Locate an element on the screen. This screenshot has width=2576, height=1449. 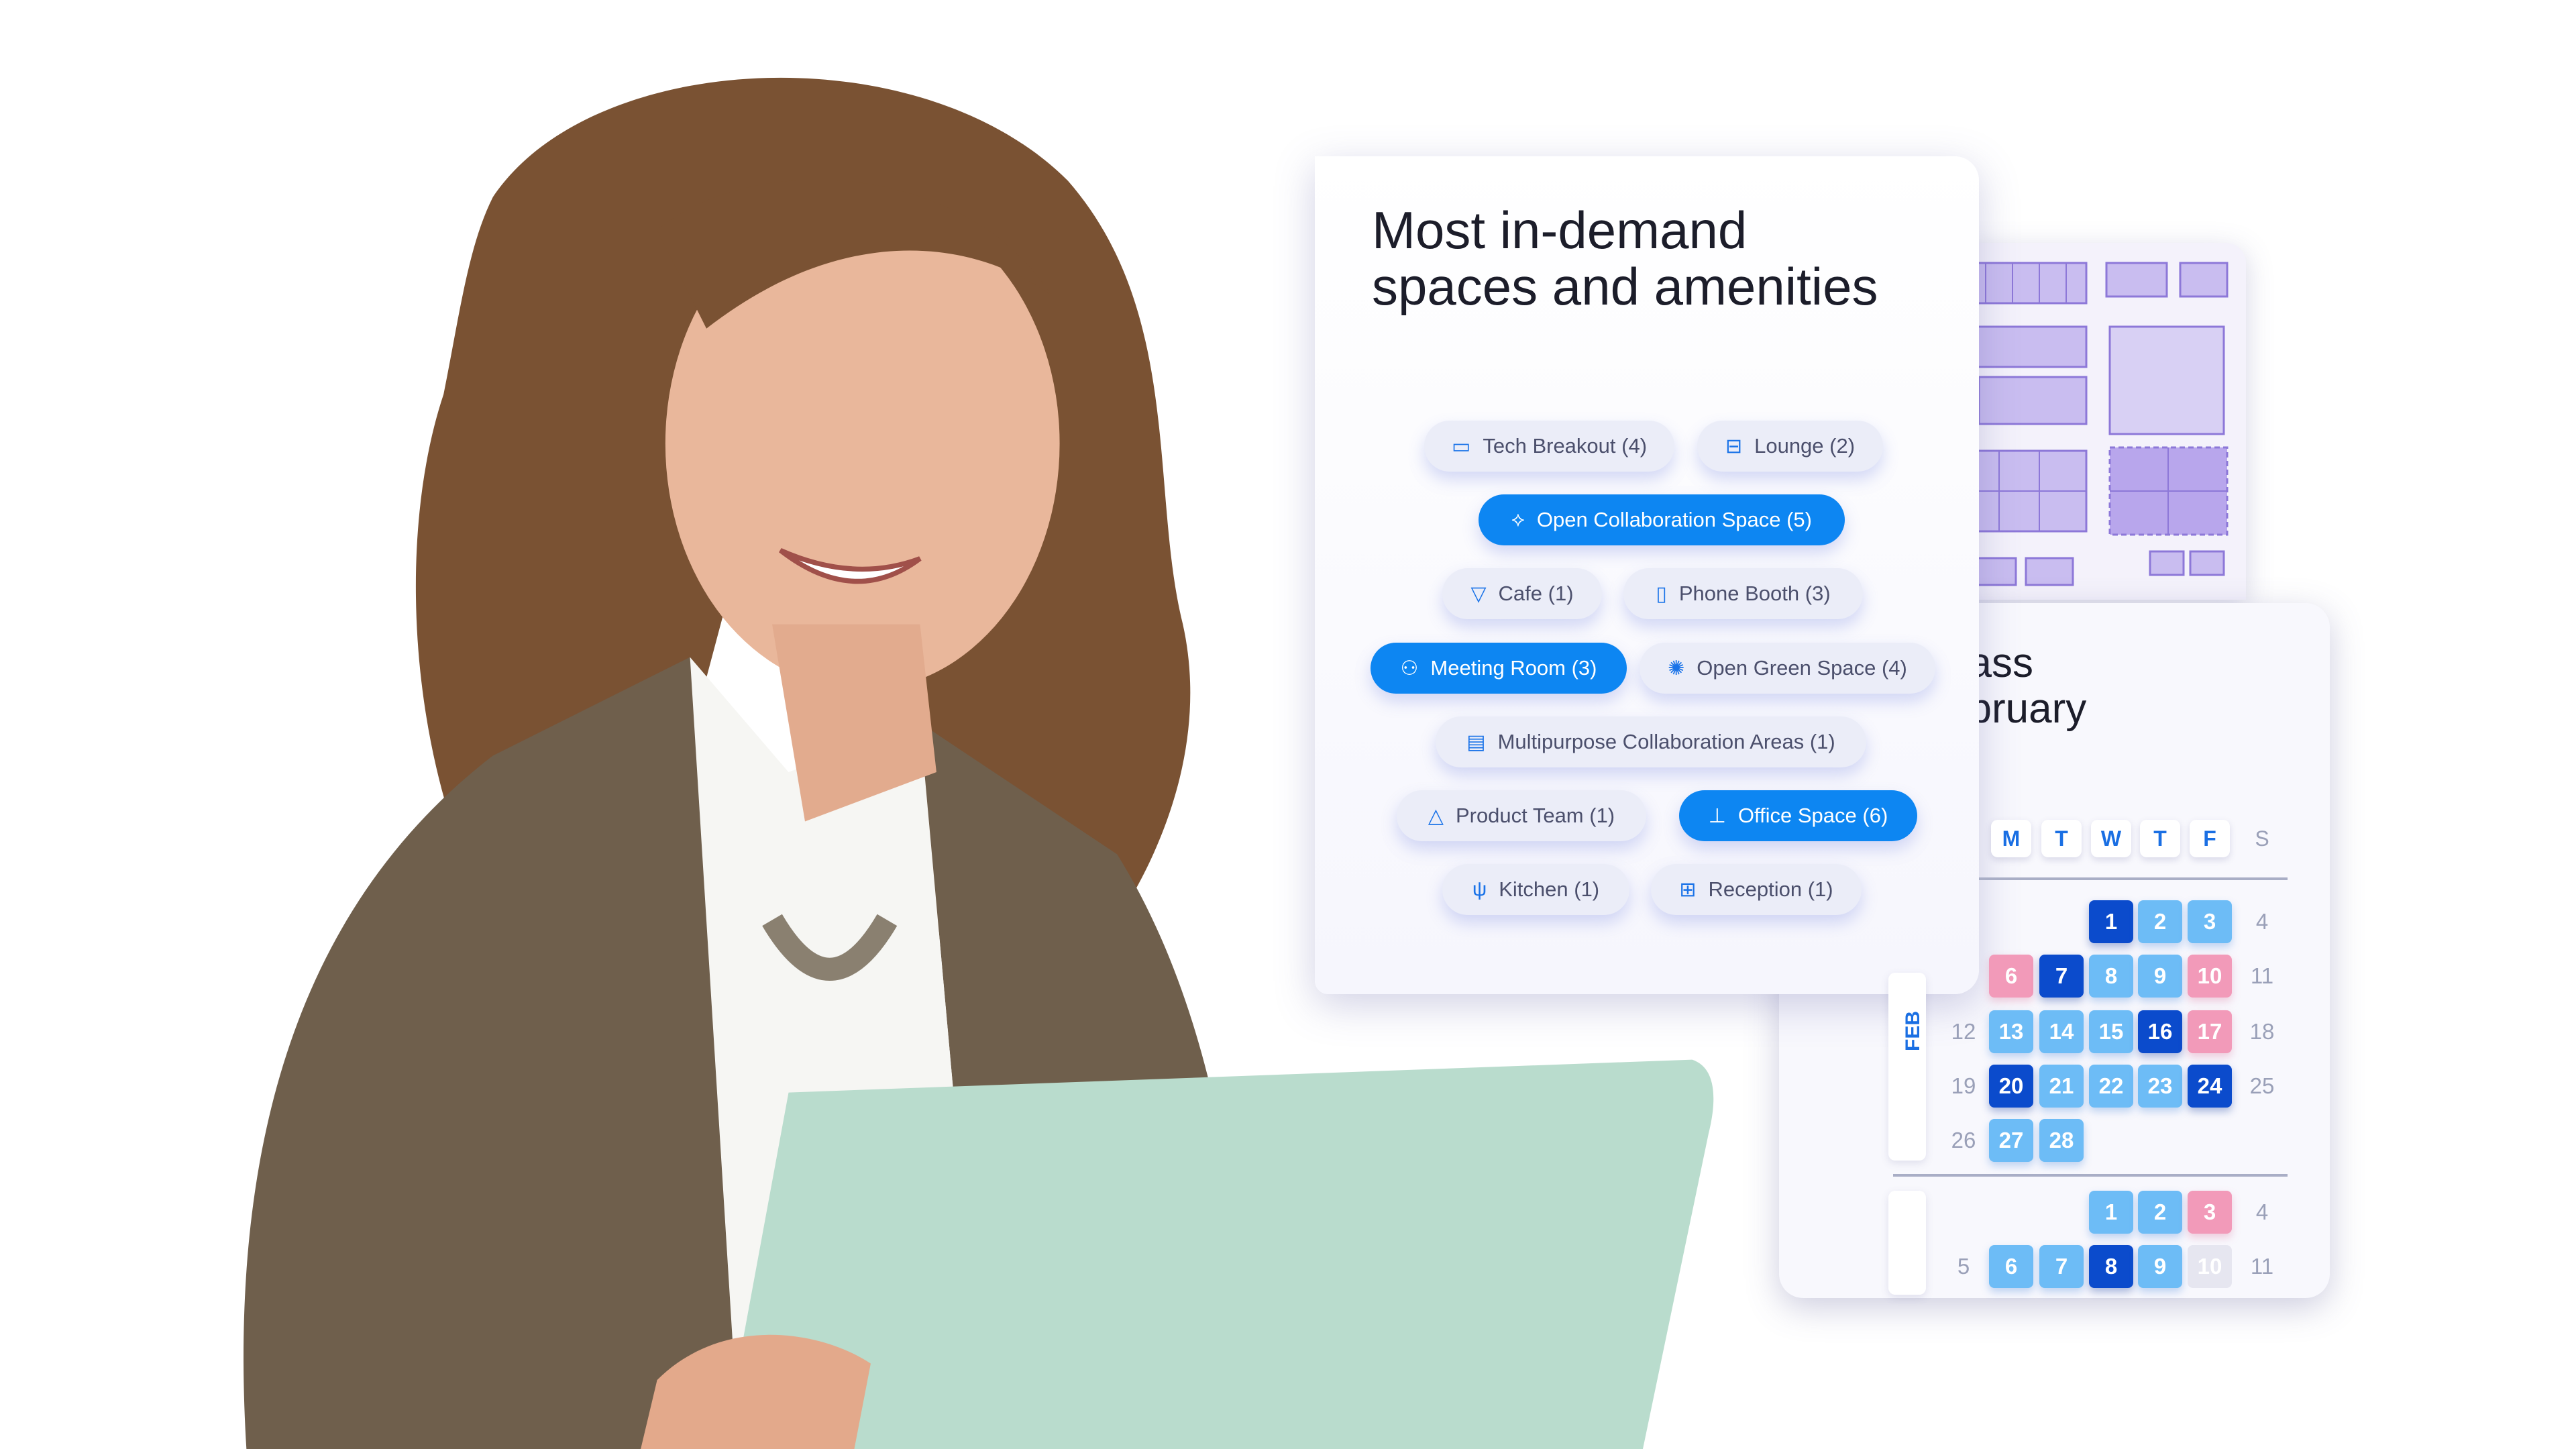
calendar-day-feb-10: 10 is located at coordinates (2210, 976).